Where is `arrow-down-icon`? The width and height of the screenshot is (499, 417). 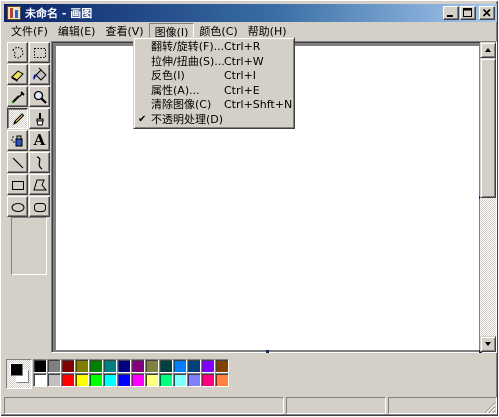
arrow-down-icon is located at coordinates (488, 344).